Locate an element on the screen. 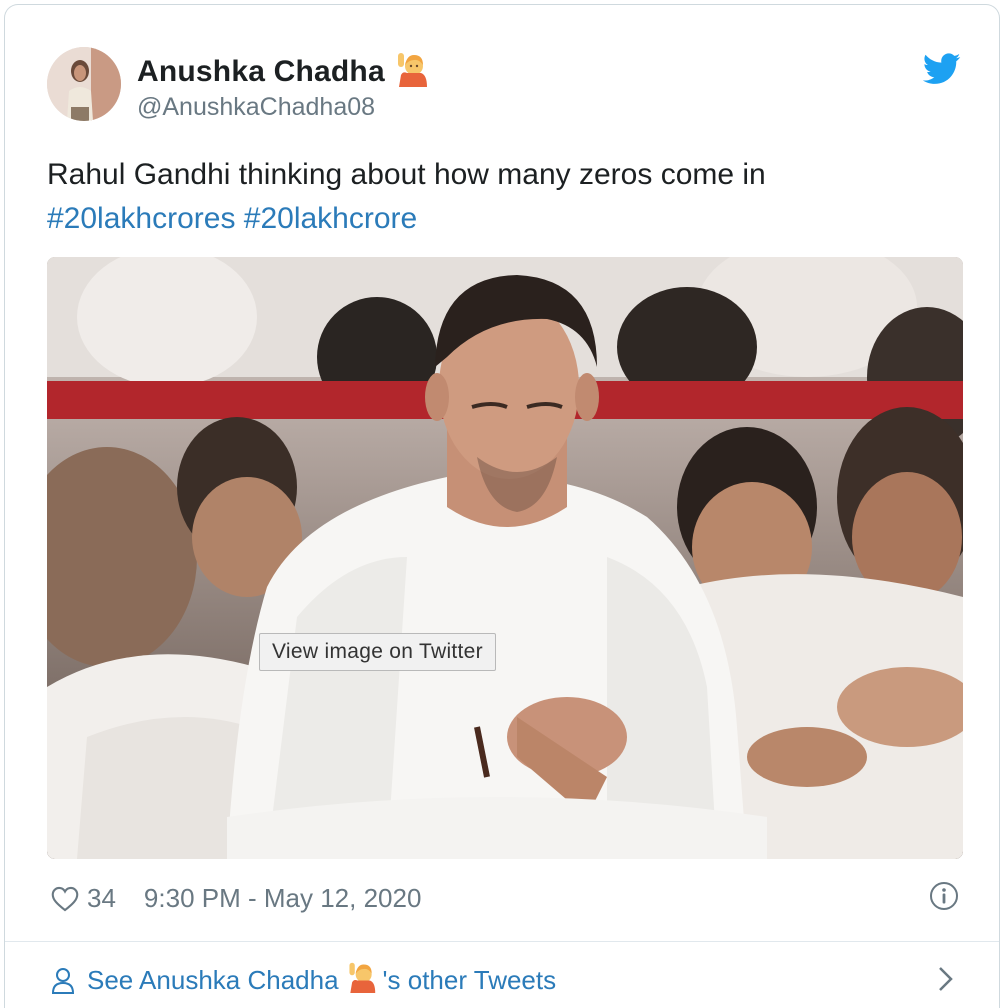 The image size is (1004, 1008). hashtag-link: #20lakhcrore is located at coordinates (330, 218).